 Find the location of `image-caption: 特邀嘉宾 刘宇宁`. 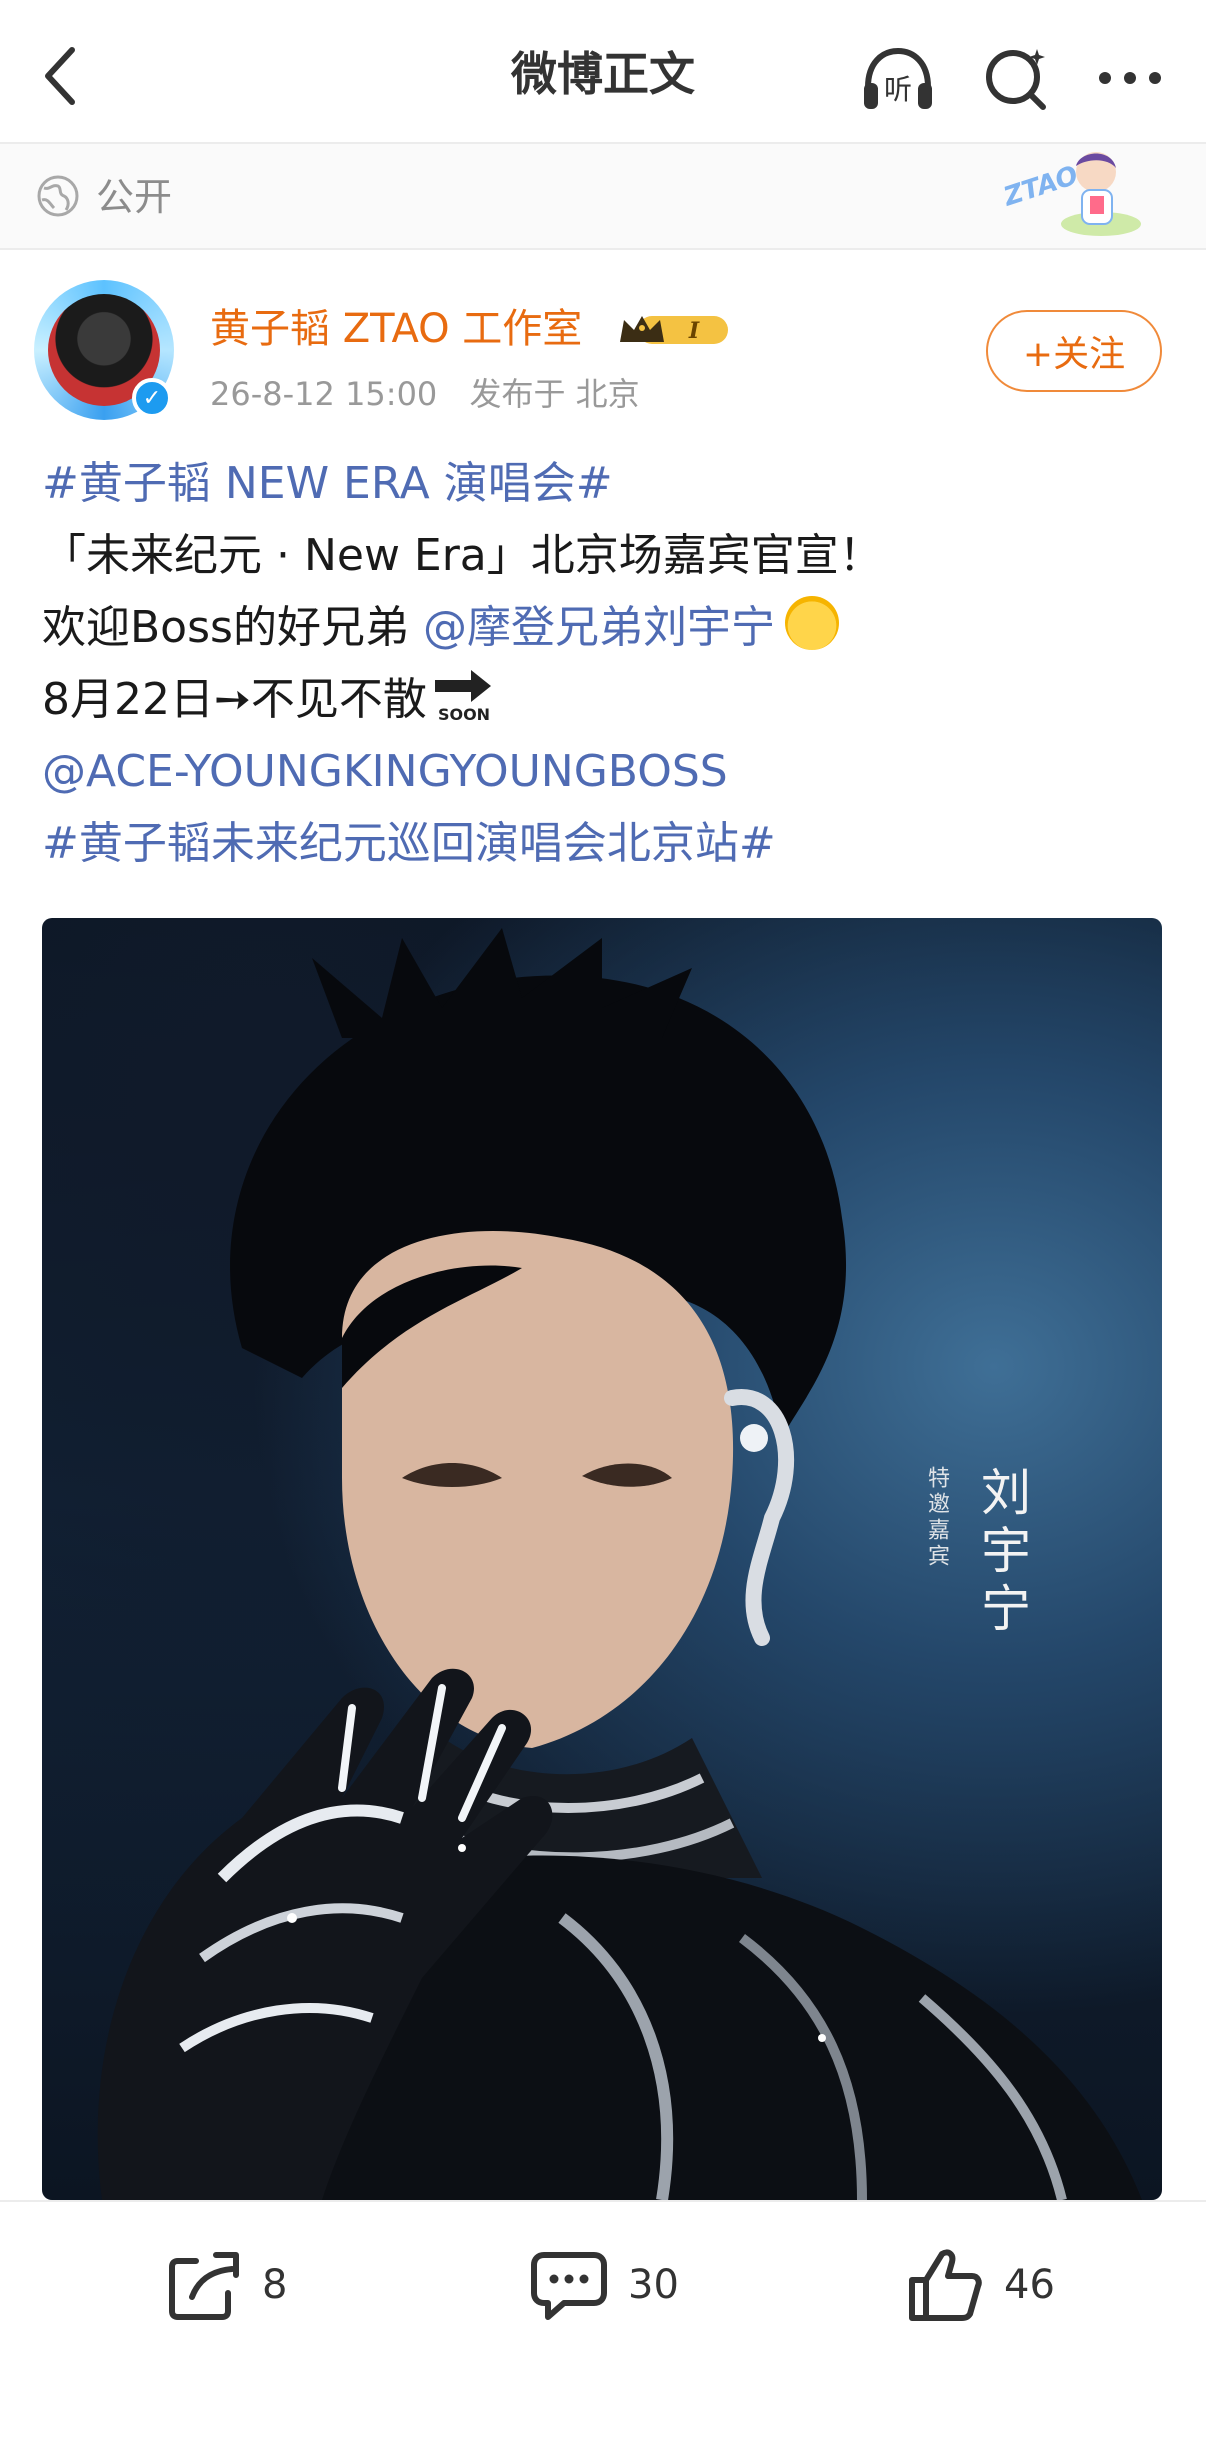

image-caption: 特邀嘉宾 刘宇宁 is located at coordinates (979, 1553).